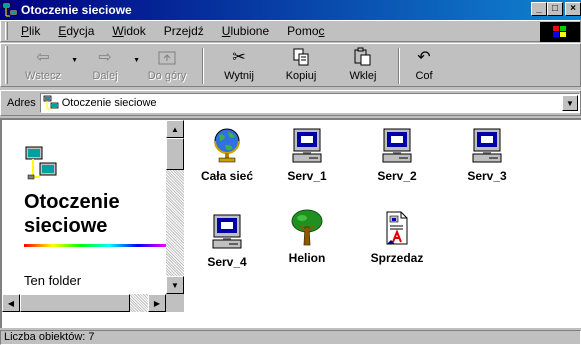 This screenshot has height=345, width=581. Describe the element at coordinates (80, 31) in the screenshot. I see `menu-edycja-label: dycja` at that location.